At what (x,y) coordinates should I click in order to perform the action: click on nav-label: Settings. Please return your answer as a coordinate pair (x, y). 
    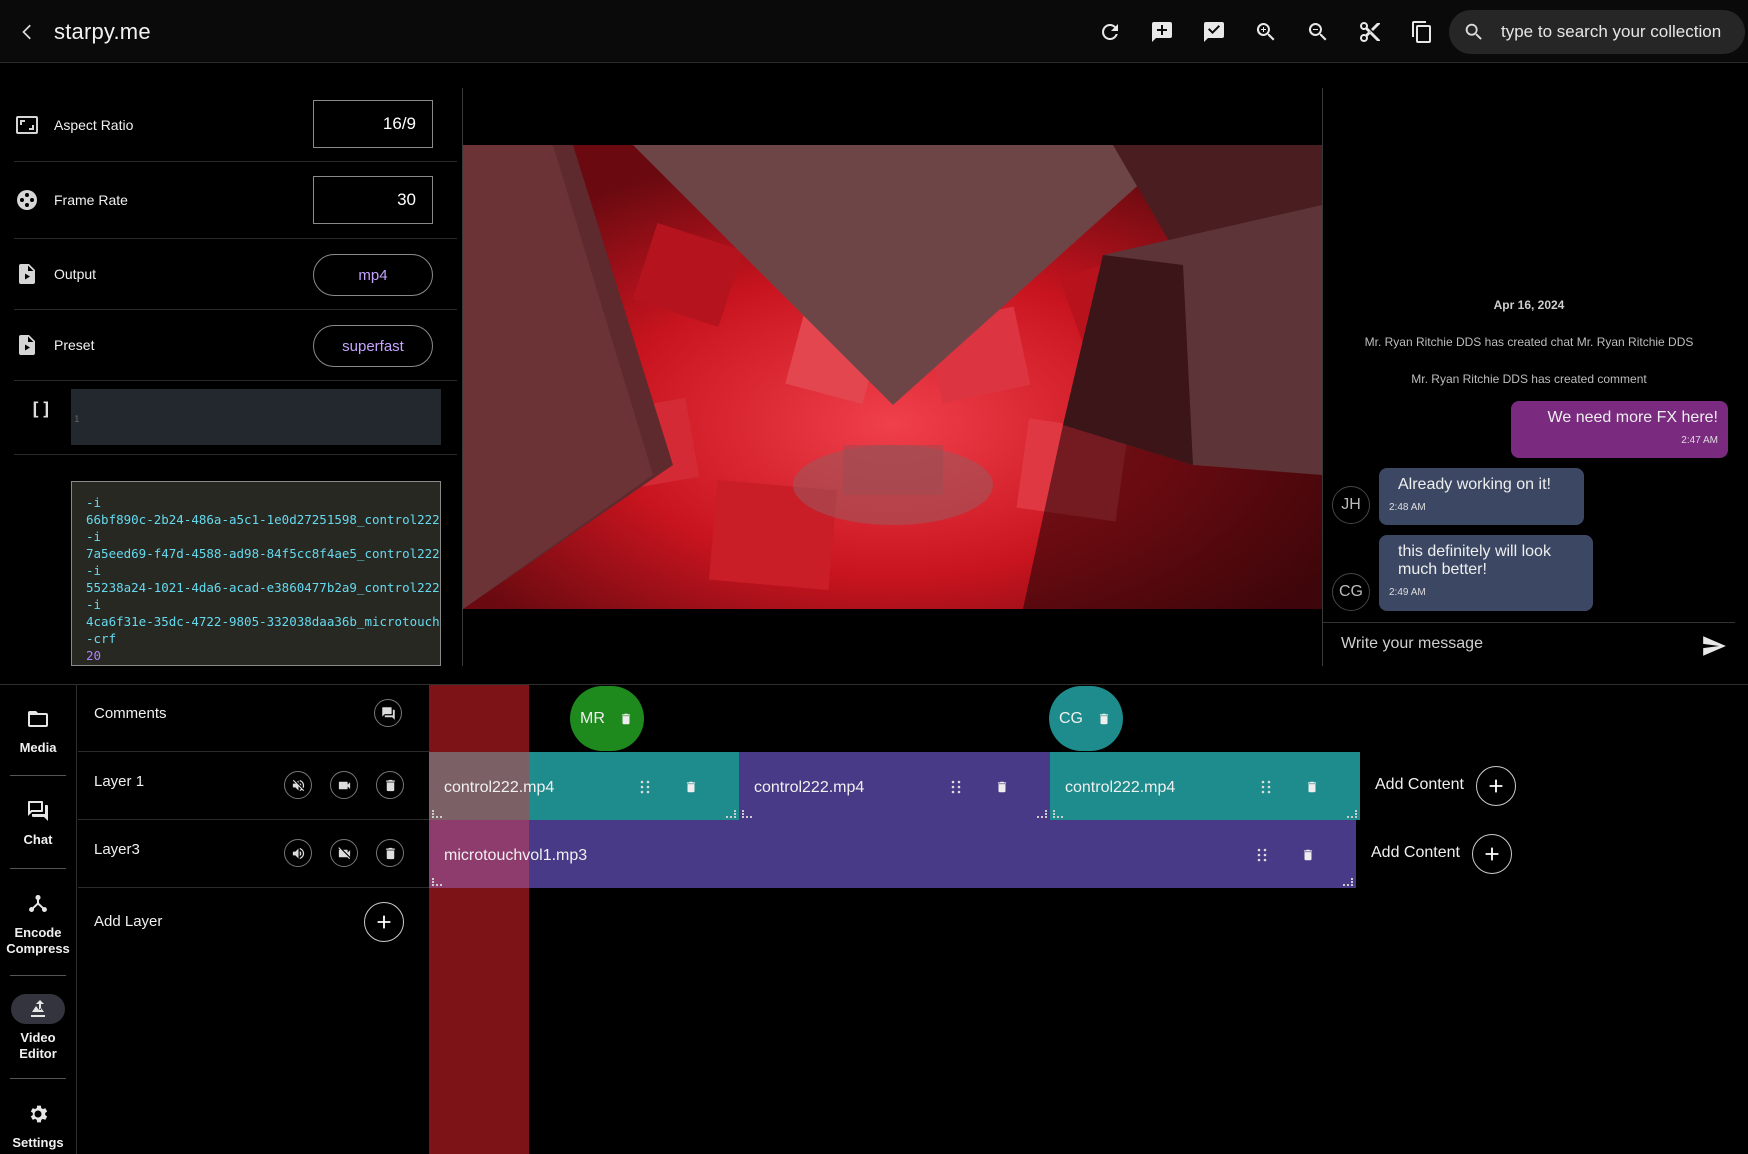
    Looking at the image, I should click on (38, 1142).